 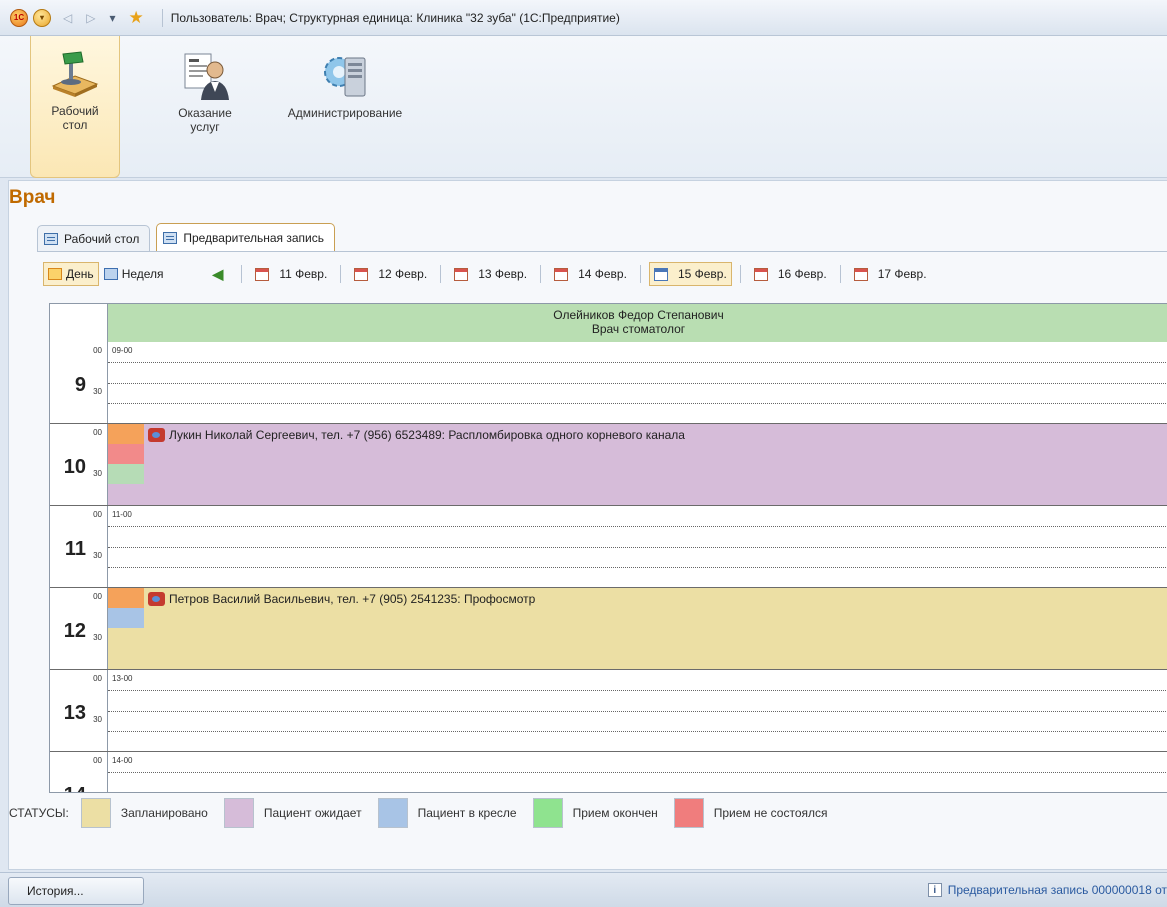 I want to click on section-administration: Администрирование, so click(x=345, y=107).